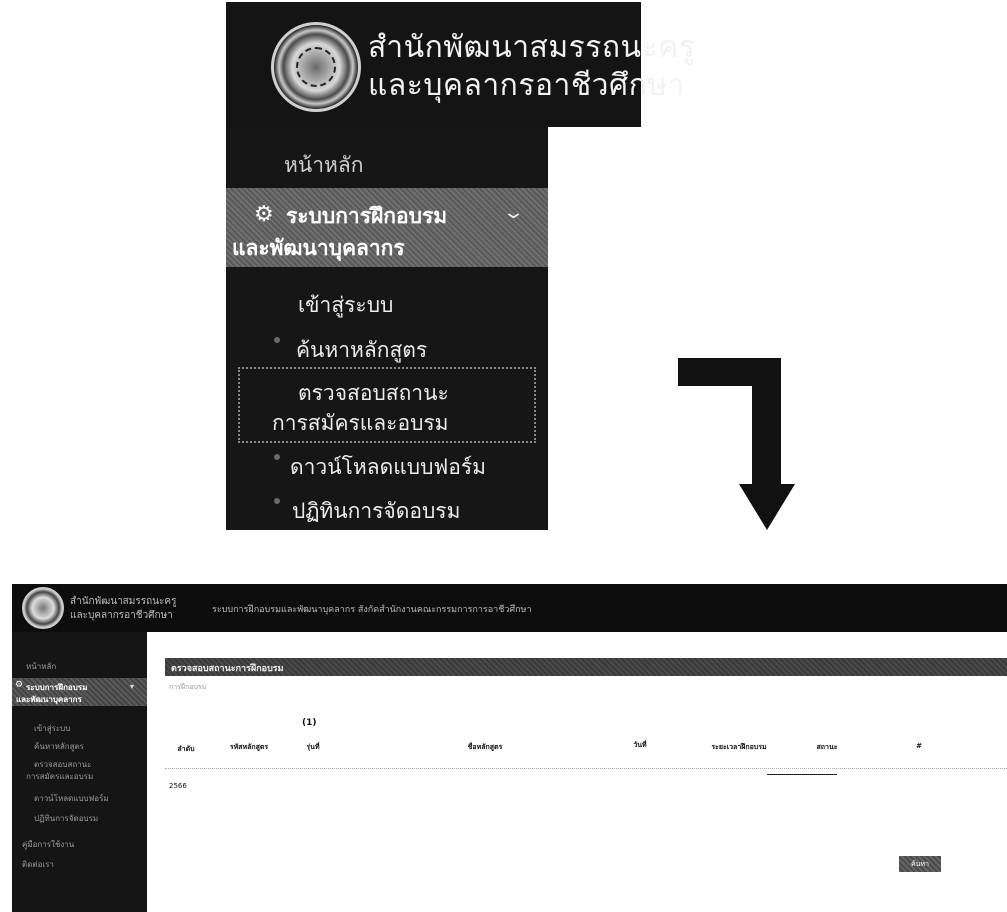 Image resolution: width=1007 pixels, height=912 pixels. Describe the element at coordinates (388, 467) in the screenshot. I see `submenu-download-forms: ดาวน์โหลดแบบฟอร์ม` at that location.